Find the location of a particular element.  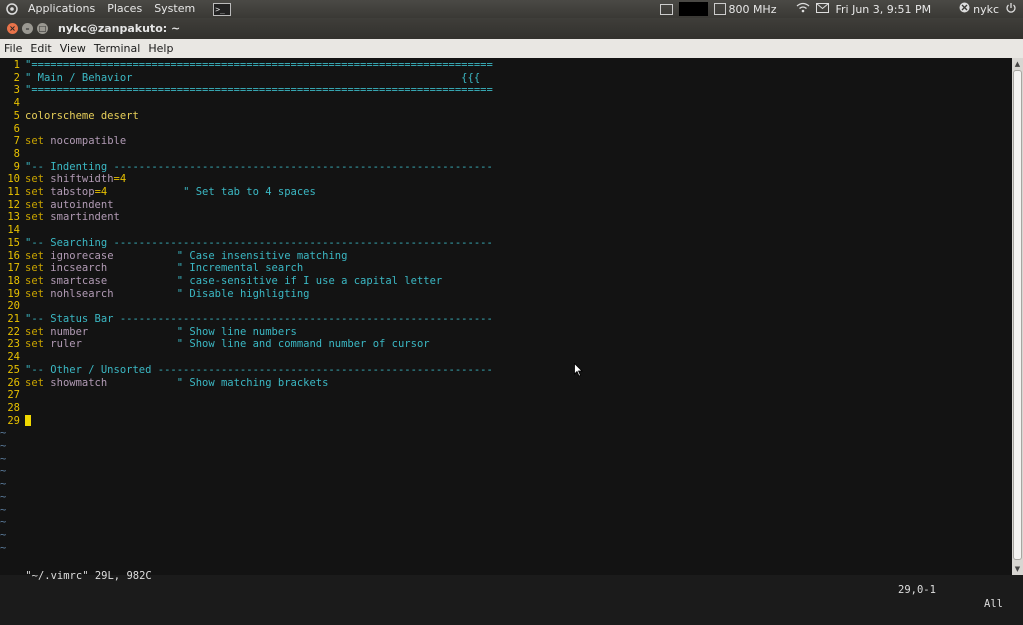

system-monitor-graph is located at coordinates (694, 9).